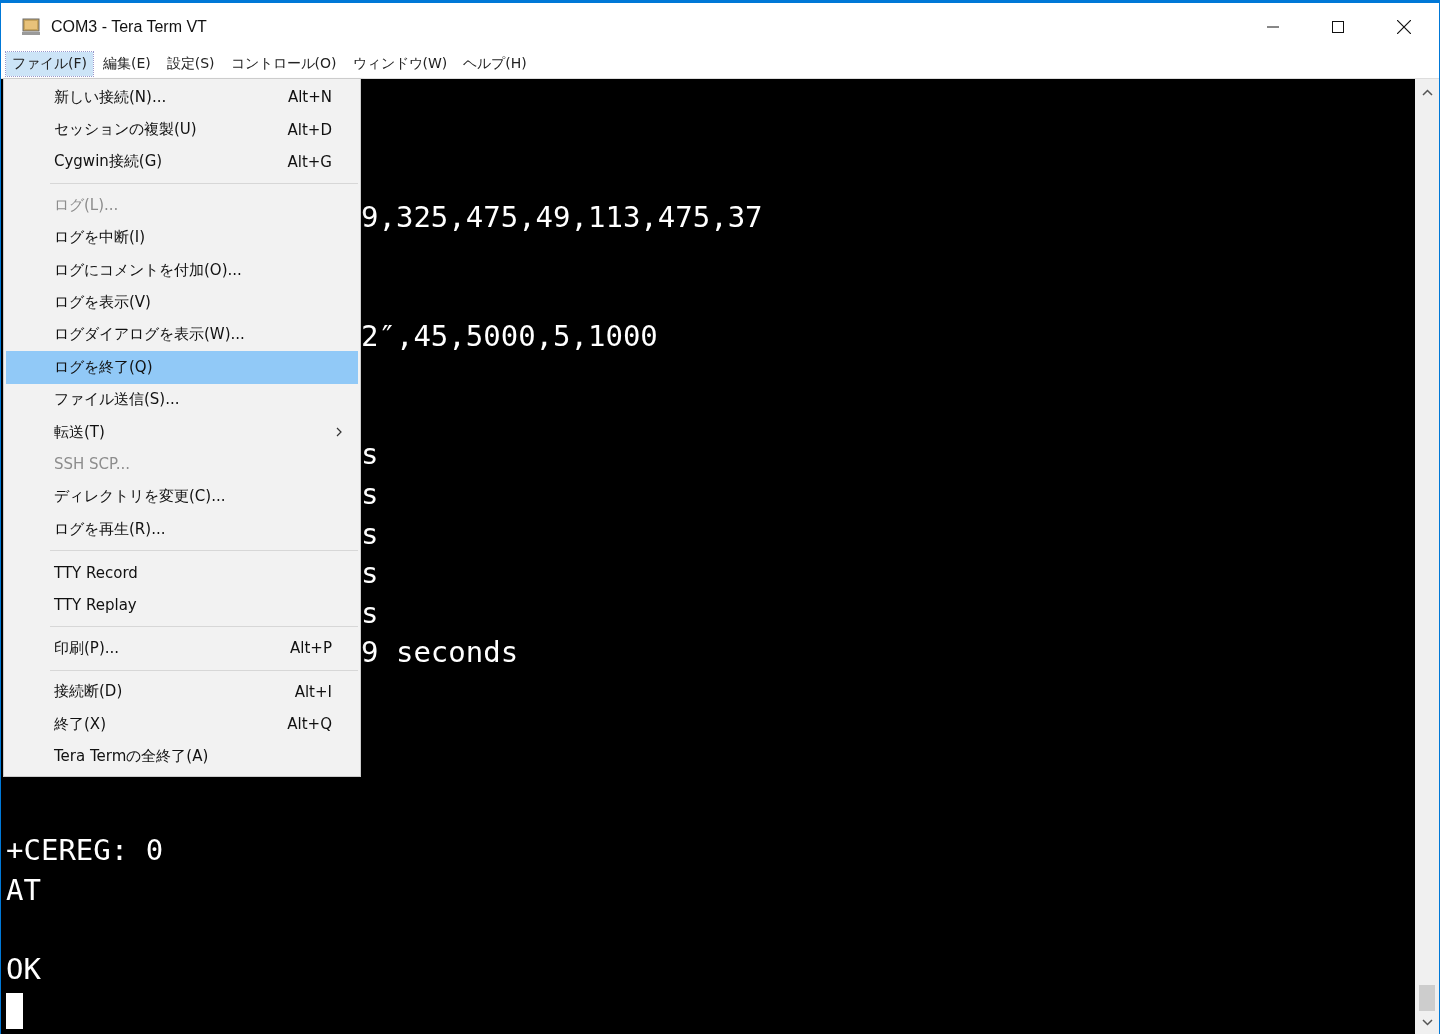 This screenshot has height=1034, width=1440. What do you see at coordinates (190, 64) in the screenshot?
I see `menu-bar-item: 設定(S)` at bounding box center [190, 64].